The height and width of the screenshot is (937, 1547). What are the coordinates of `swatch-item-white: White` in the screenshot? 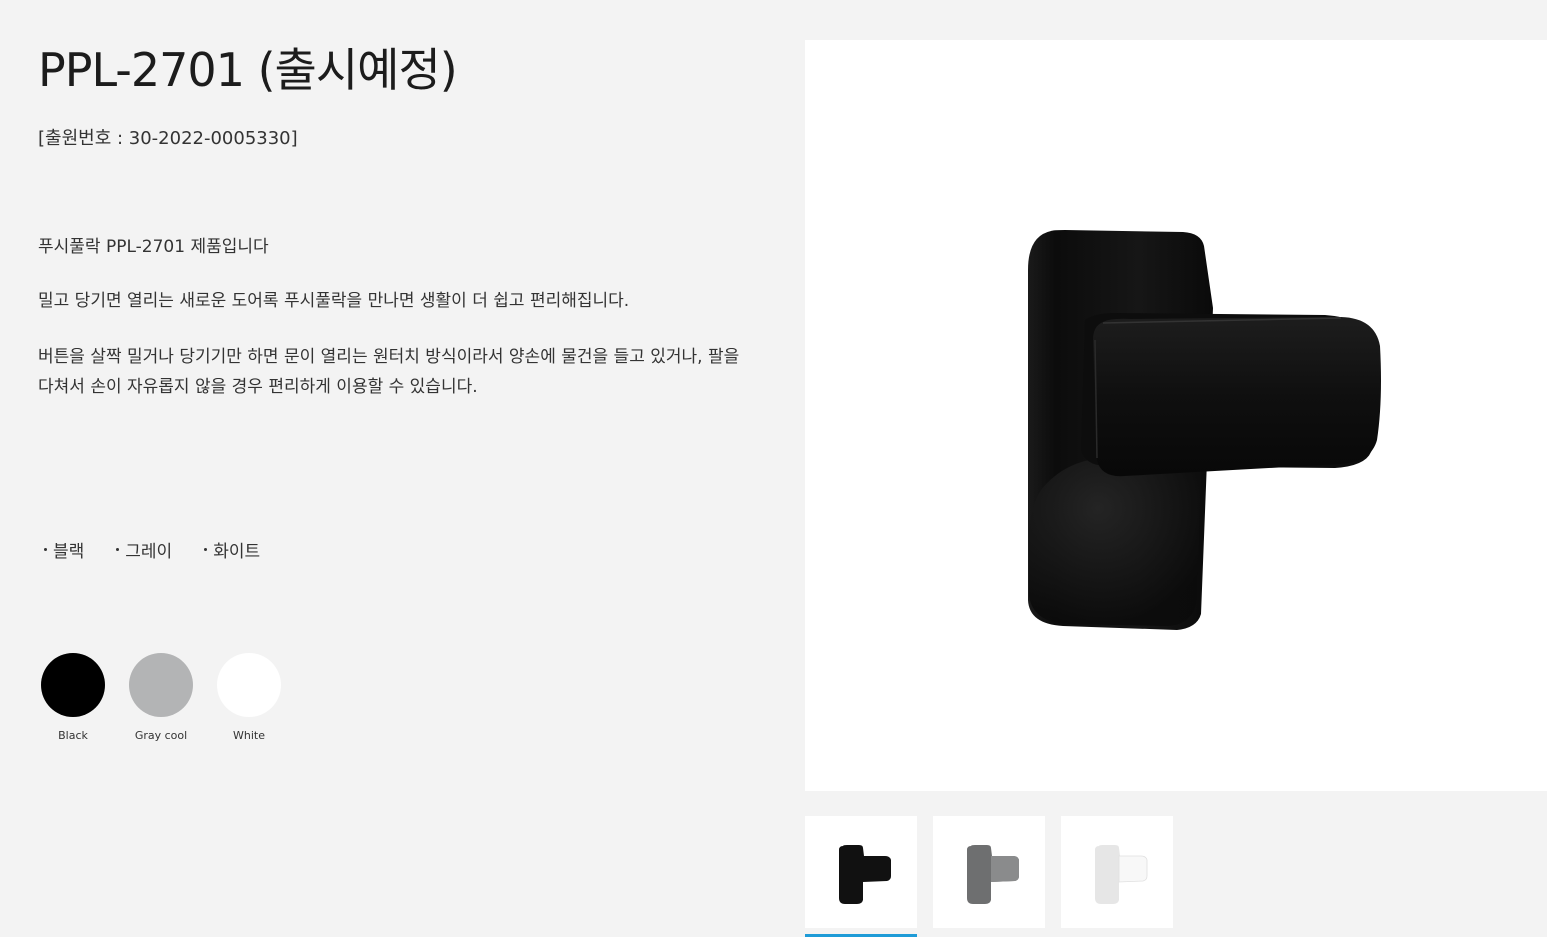 It's located at (249, 697).